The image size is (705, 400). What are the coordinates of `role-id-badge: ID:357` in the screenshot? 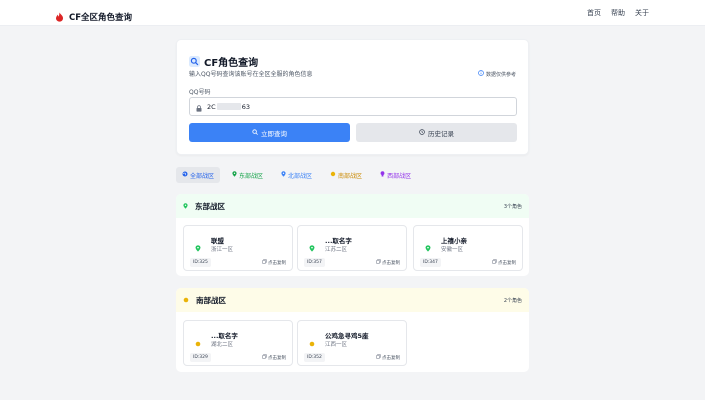 It's located at (314, 262).